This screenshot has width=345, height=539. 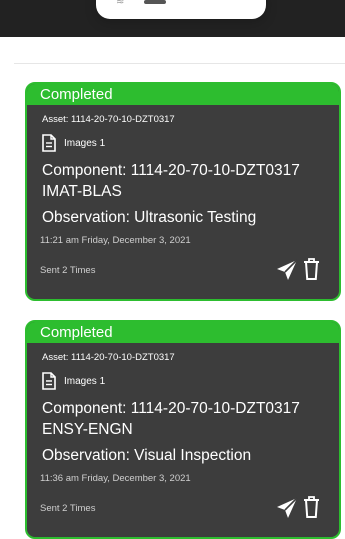 I want to click on observation-label: Observation: Visual Inspection, so click(x=147, y=455).